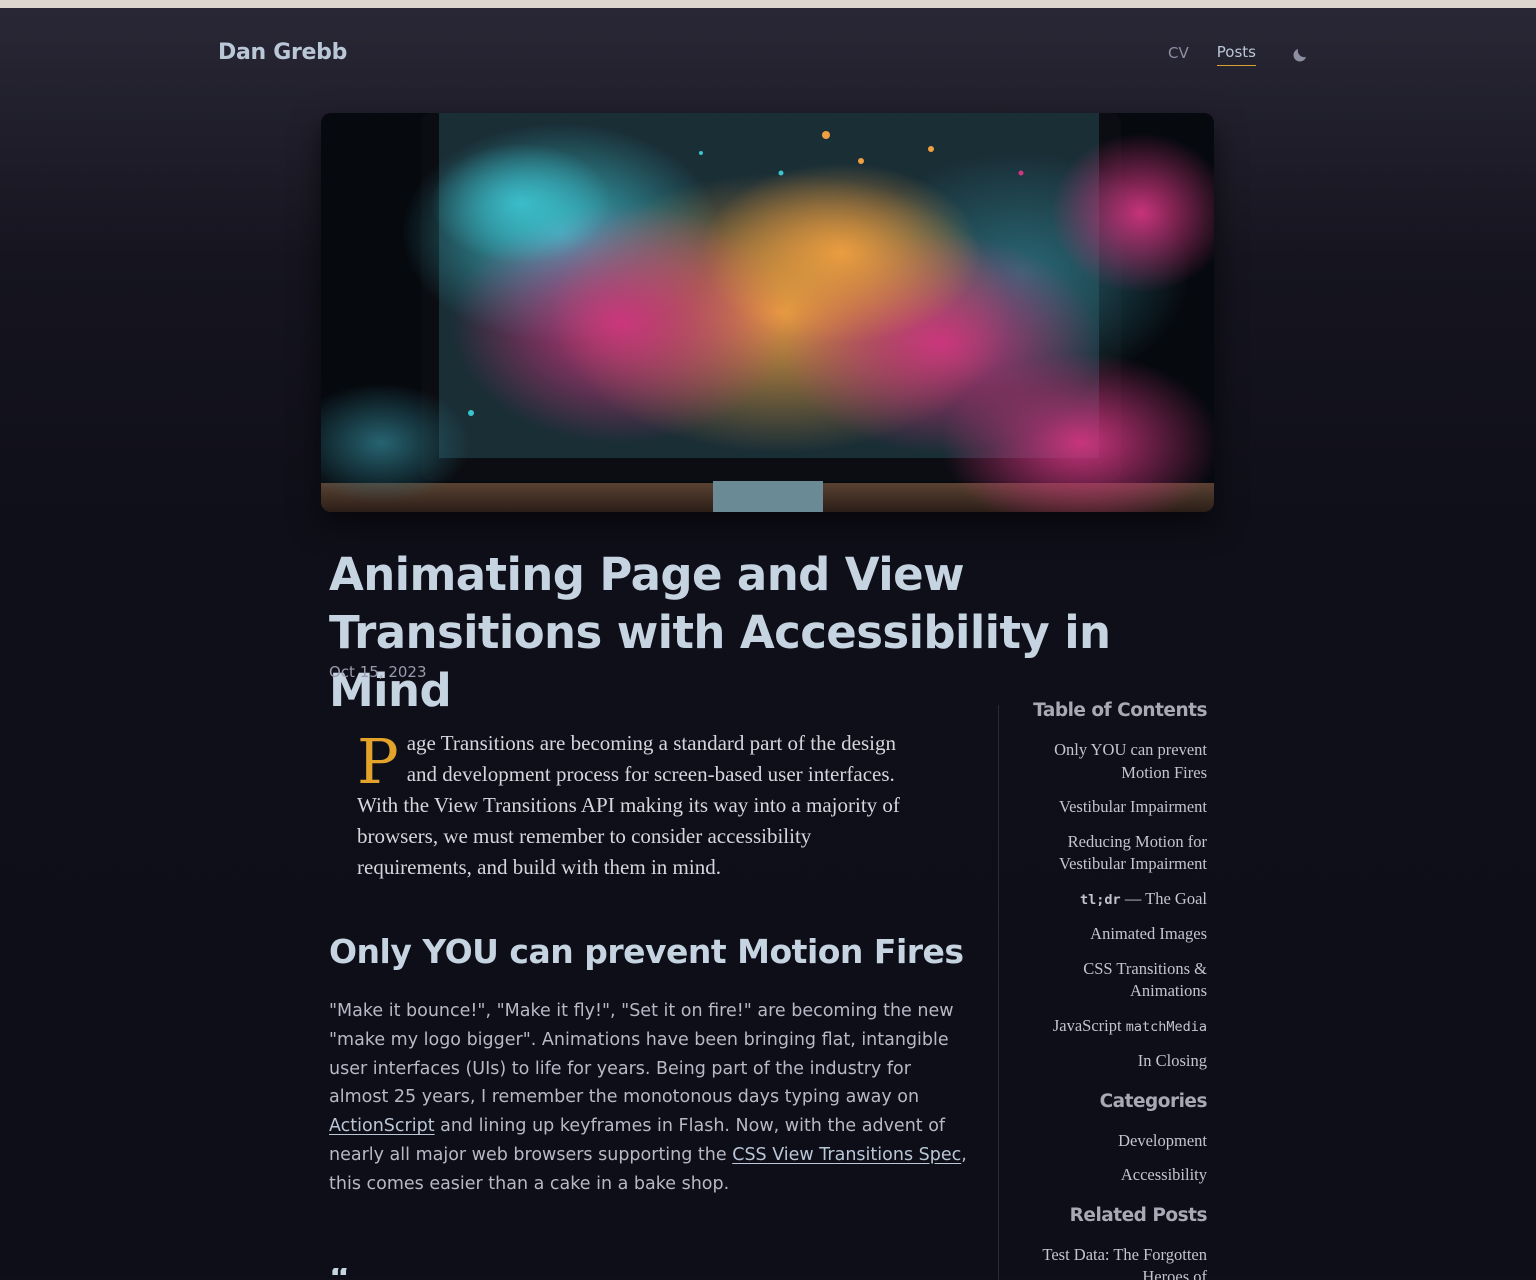 The height and width of the screenshot is (1280, 1536). What do you see at coordinates (1148, 933) in the screenshot?
I see `toc-item: Animated Images` at bounding box center [1148, 933].